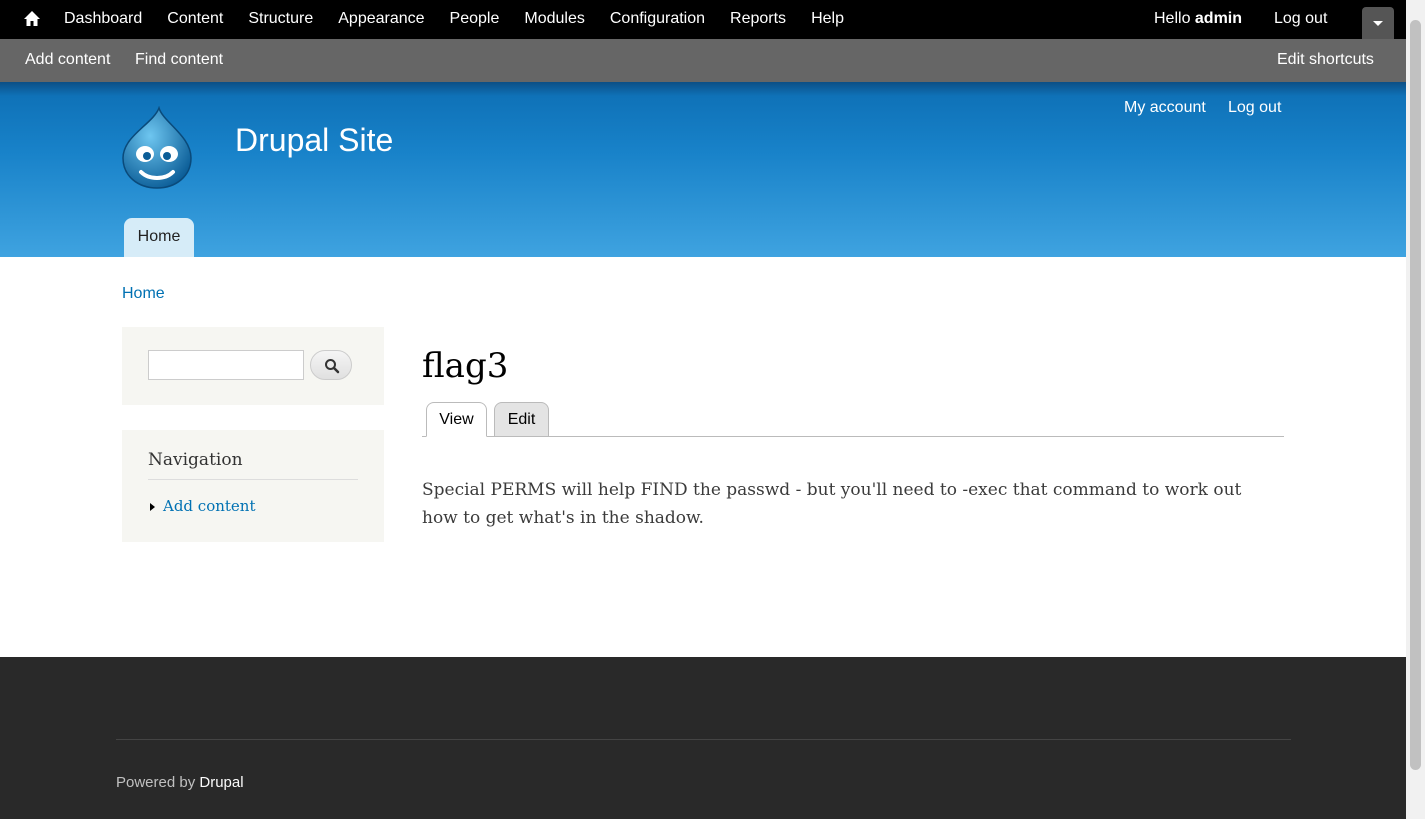 This screenshot has height=819, width=1425. What do you see at coordinates (853, 436) in the screenshot?
I see `tabs-divider` at bounding box center [853, 436].